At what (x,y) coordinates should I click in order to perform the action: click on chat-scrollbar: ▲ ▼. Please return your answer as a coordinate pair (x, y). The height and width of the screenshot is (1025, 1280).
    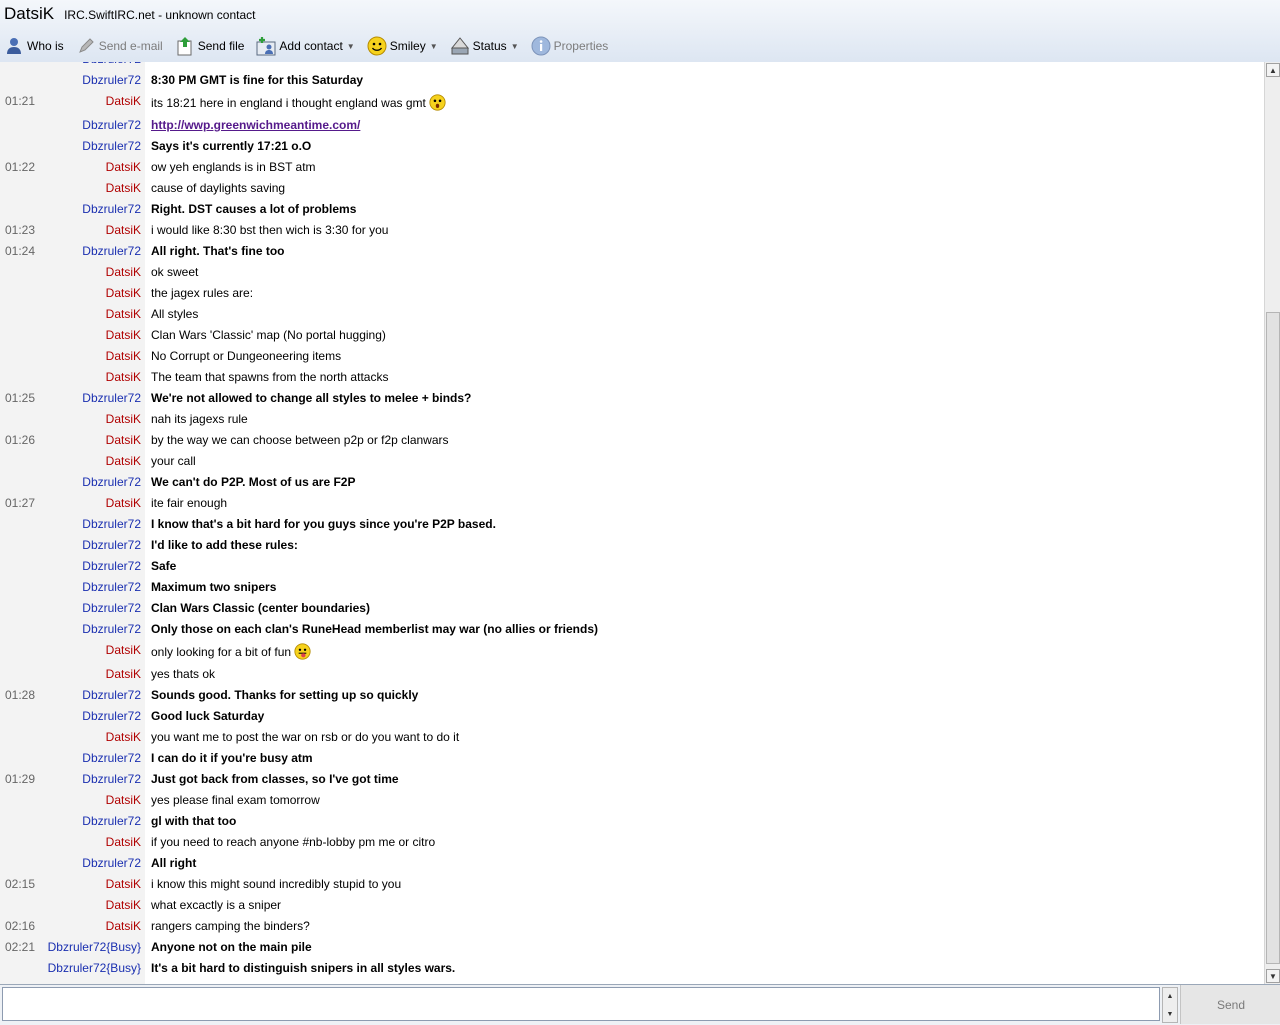
    Looking at the image, I should click on (1272, 523).